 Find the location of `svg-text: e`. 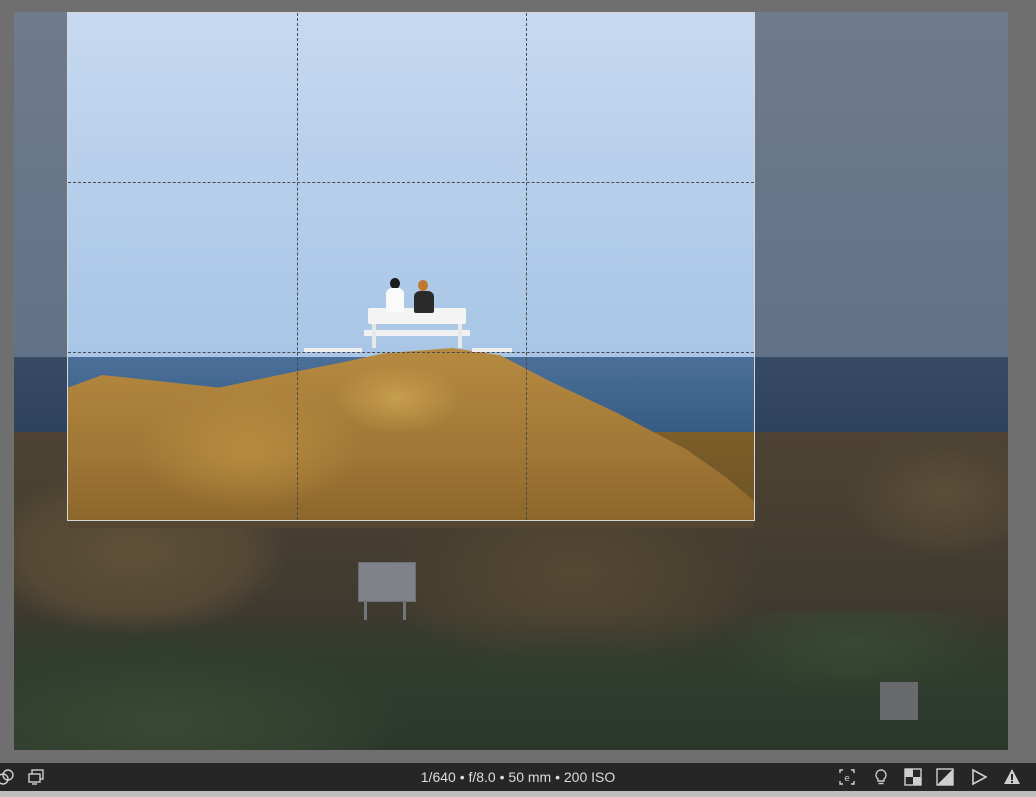

svg-text: e is located at coordinates (847, 779).